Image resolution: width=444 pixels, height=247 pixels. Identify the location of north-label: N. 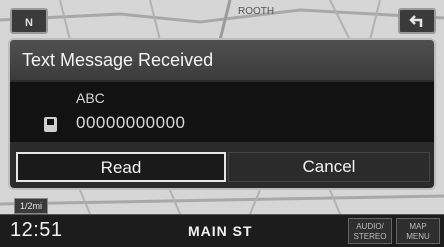
(29, 23).